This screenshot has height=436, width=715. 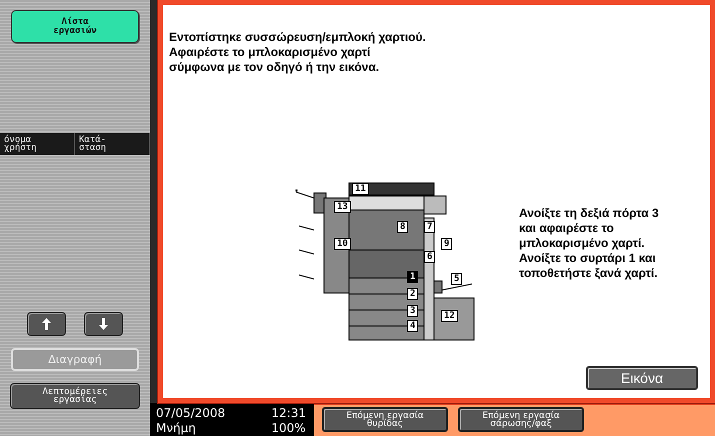 What do you see at coordinates (446, 244) in the screenshot?
I see `part-number-label: 9` at bounding box center [446, 244].